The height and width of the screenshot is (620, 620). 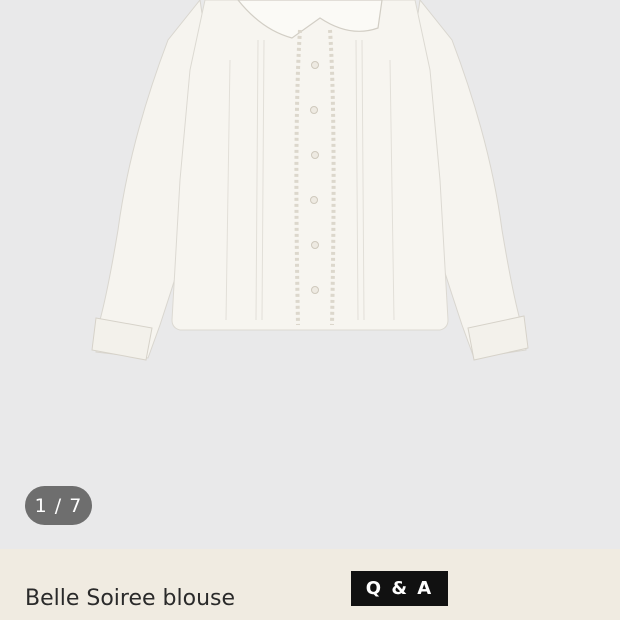 What do you see at coordinates (58, 505) in the screenshot?
I see `image-counter-badge: 1 / 7` at bounding box center [58, 505].